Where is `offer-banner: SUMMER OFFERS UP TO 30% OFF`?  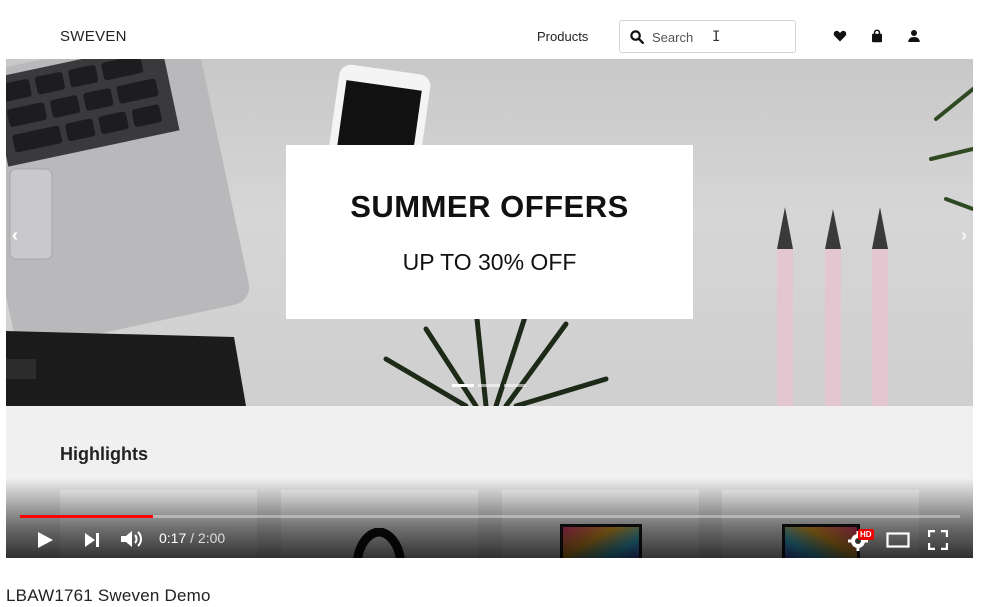 offer-banner: SUMMER OFFERS UP TO 30% OFF is located at coordinates (489, 232).